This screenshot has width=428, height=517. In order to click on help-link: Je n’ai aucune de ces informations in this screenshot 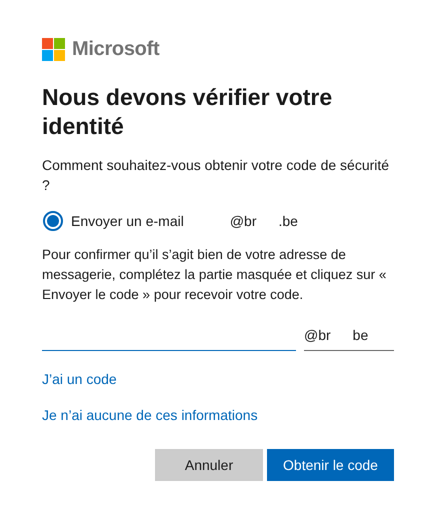, I will do `click(150, 415)`.